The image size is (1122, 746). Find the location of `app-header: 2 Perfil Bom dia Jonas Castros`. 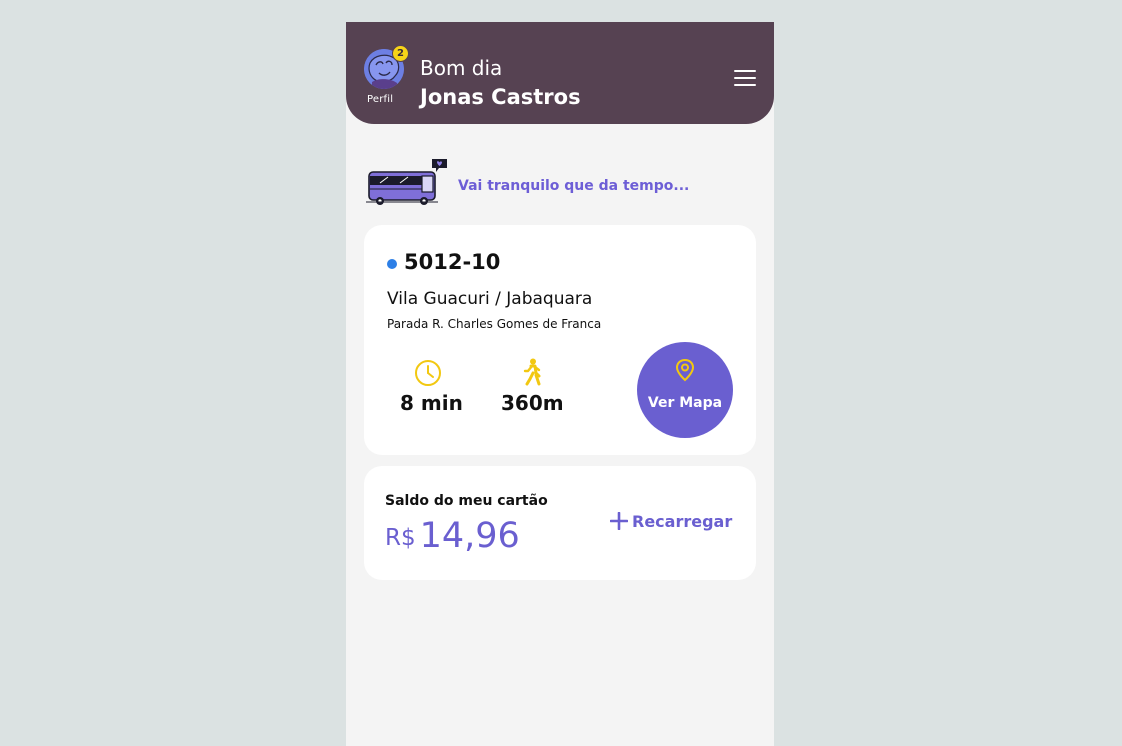

app-header: 2 Perfil Bom dia Jonas Castros is located at coordinates (560, 73).